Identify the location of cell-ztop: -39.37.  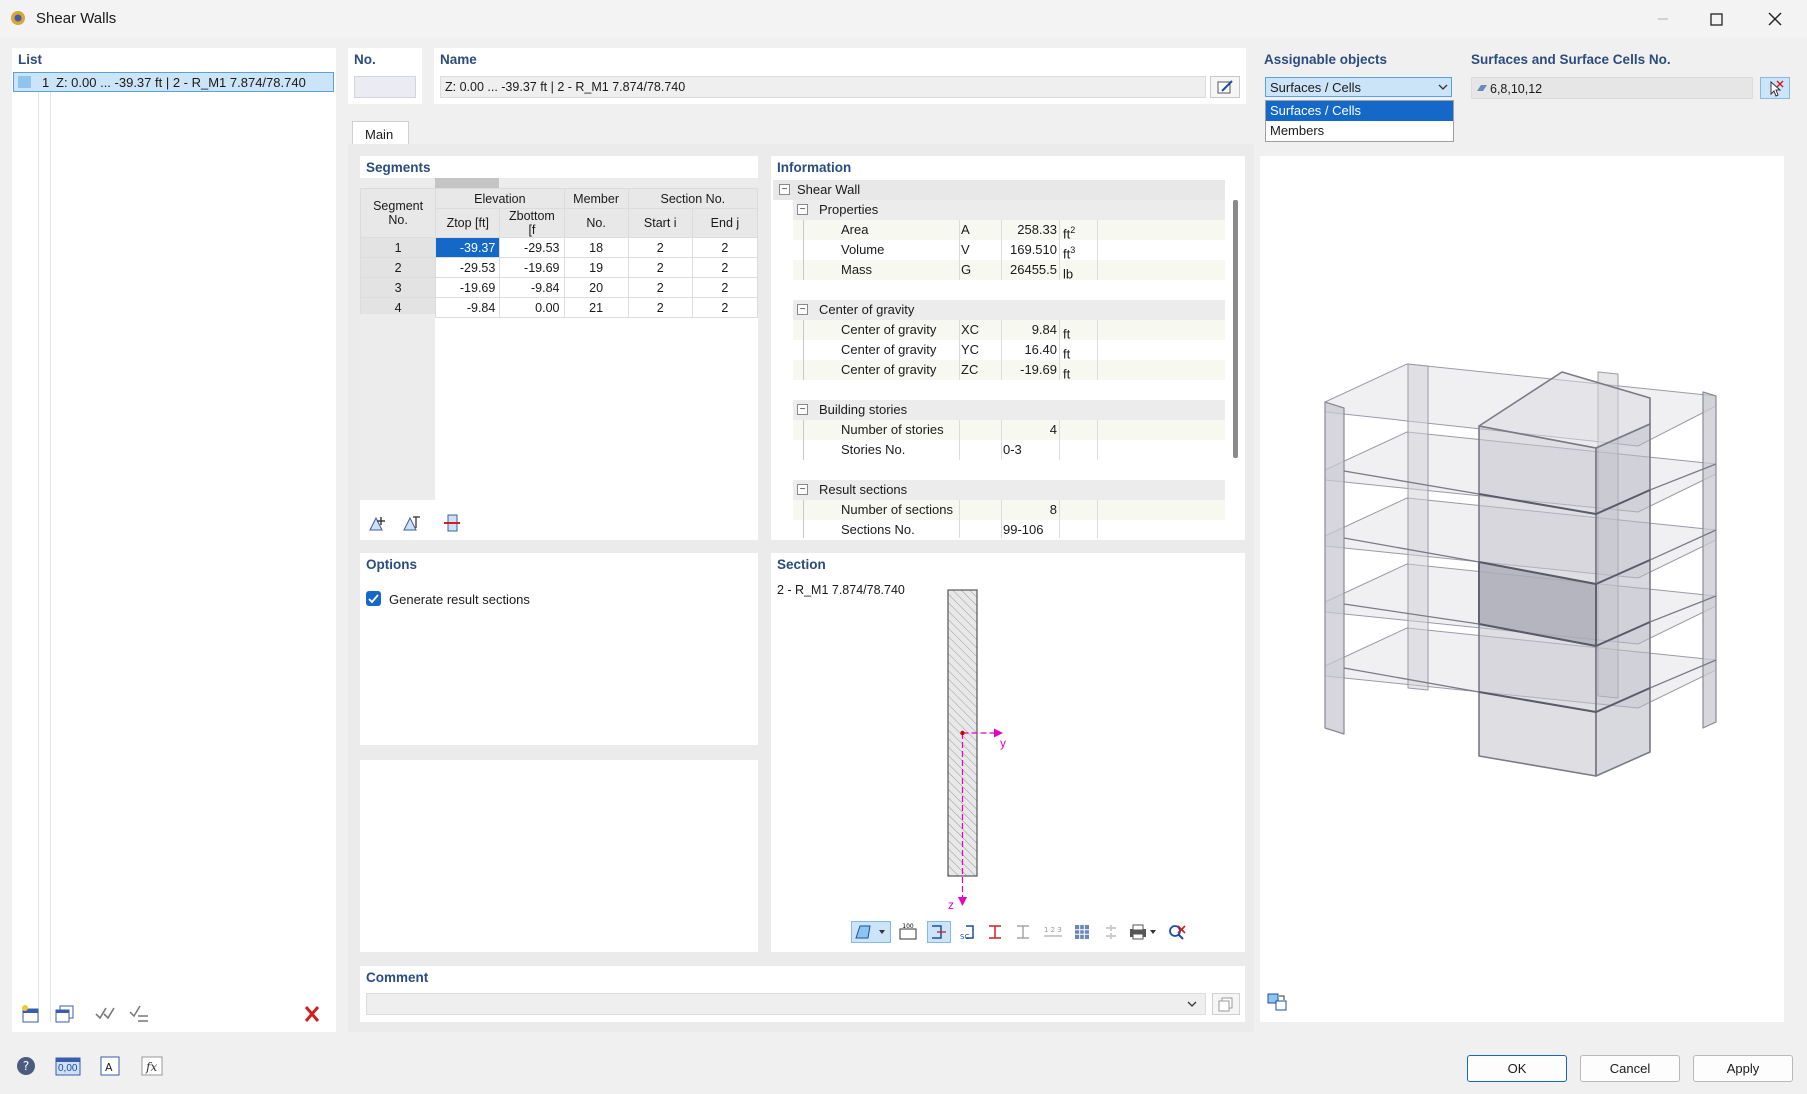
(468, 248).